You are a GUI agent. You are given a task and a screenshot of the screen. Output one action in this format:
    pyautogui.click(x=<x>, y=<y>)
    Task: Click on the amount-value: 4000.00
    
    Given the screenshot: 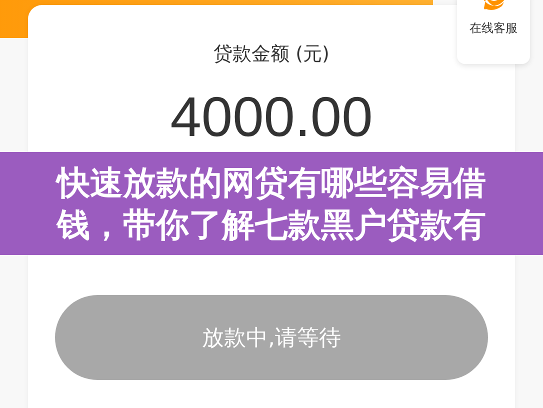 What is the action you would take?
    pyautogui.click(x=271, y=117)
    